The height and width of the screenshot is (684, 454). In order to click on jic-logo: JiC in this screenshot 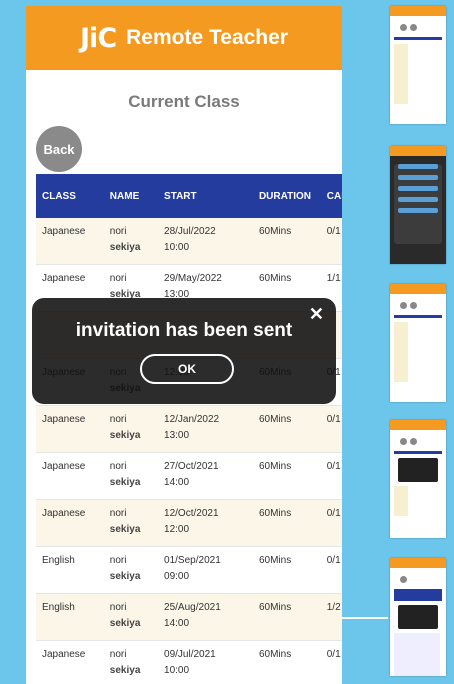, I will do `click(98, 38)`.